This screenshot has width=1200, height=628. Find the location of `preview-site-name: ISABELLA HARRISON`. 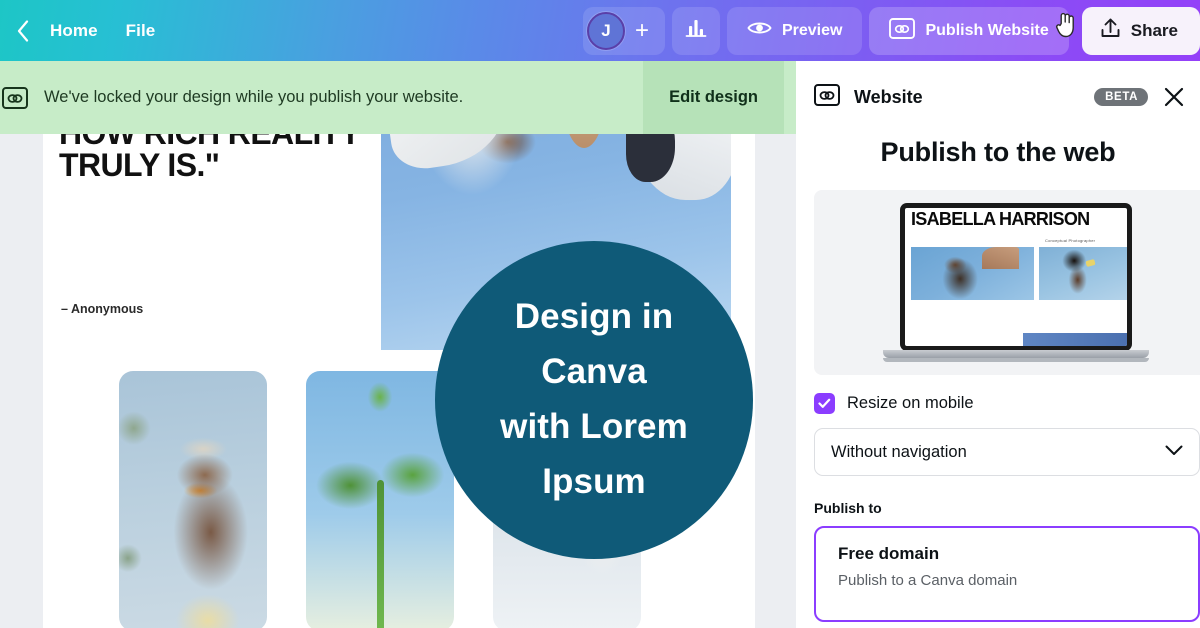

preview-site-name: ISABELLA HARRISON is located at coordinates (1000, 219).